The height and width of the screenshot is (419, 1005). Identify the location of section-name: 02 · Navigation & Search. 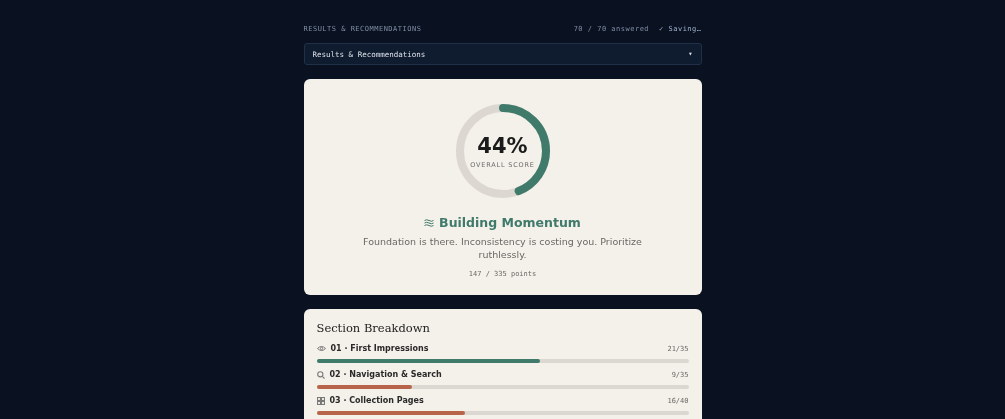
(386, 374).